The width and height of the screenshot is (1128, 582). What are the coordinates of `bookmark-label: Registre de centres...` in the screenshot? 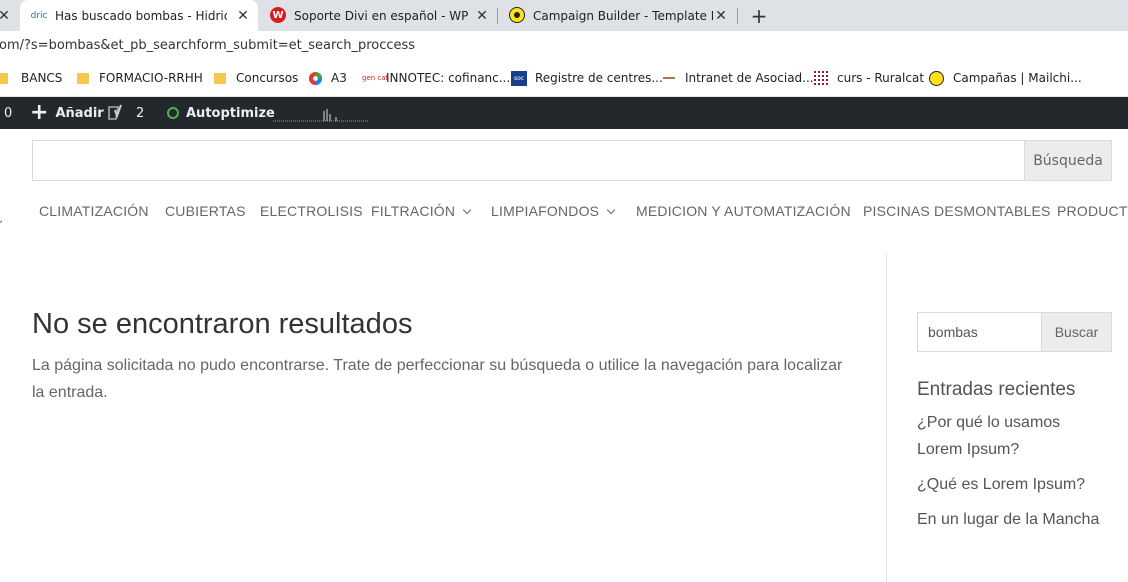 It's located at (599, 78).